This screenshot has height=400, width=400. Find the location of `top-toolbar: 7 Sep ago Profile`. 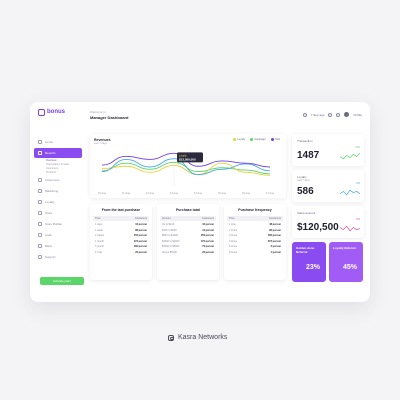

top-toolbar: 7 Sep ago Profile is located at coordinates (332, 114).